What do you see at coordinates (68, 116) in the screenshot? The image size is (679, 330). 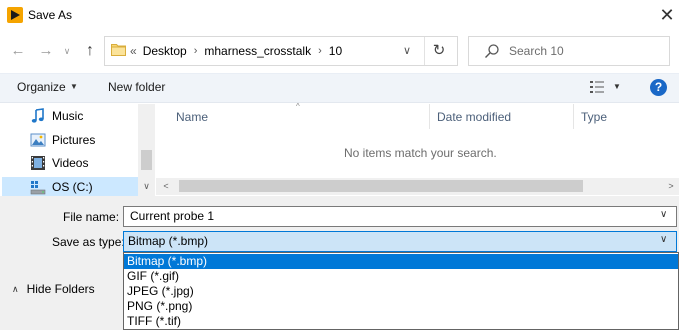 I see `sidebar-item-label: Music` at bounding box center [68, 116].